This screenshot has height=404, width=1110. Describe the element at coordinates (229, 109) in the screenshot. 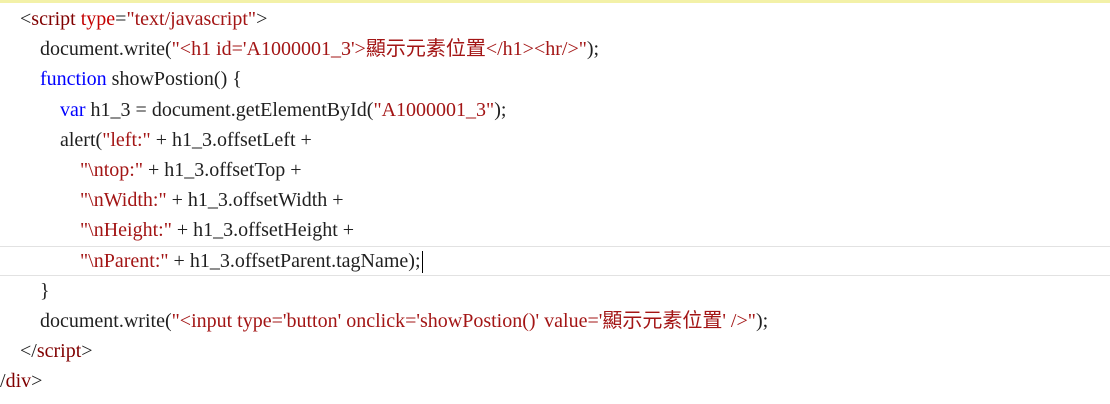

I see `code-token: h1_3 = document.getElementById(` at that location.